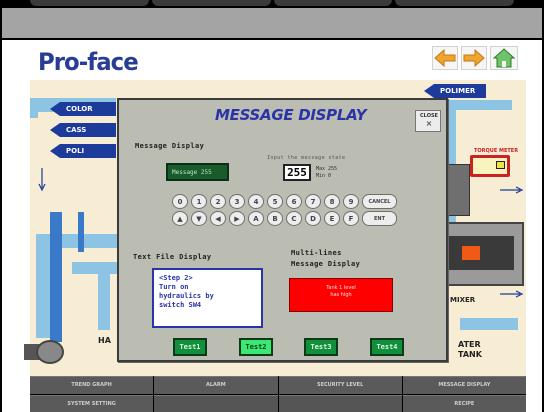 This screenshot has width=544, height=412. What do you see at coordinates (83, 151) in the screenshot?
I see `poli-tag: POLI` at bounding box center [83, 151].